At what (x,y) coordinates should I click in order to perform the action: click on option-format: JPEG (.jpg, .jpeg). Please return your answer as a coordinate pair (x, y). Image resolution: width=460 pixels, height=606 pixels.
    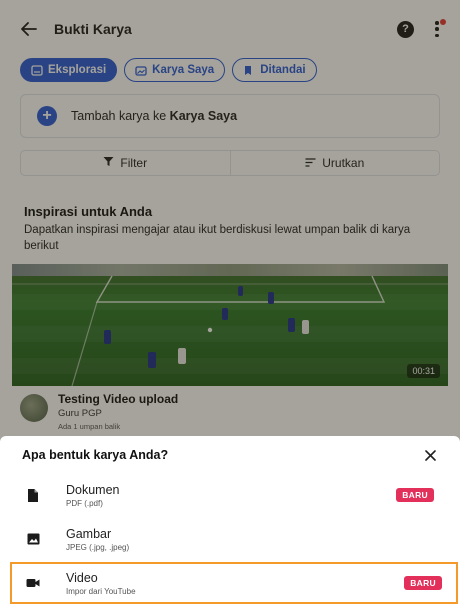
    Looking at the image, I should click on (98, 547).